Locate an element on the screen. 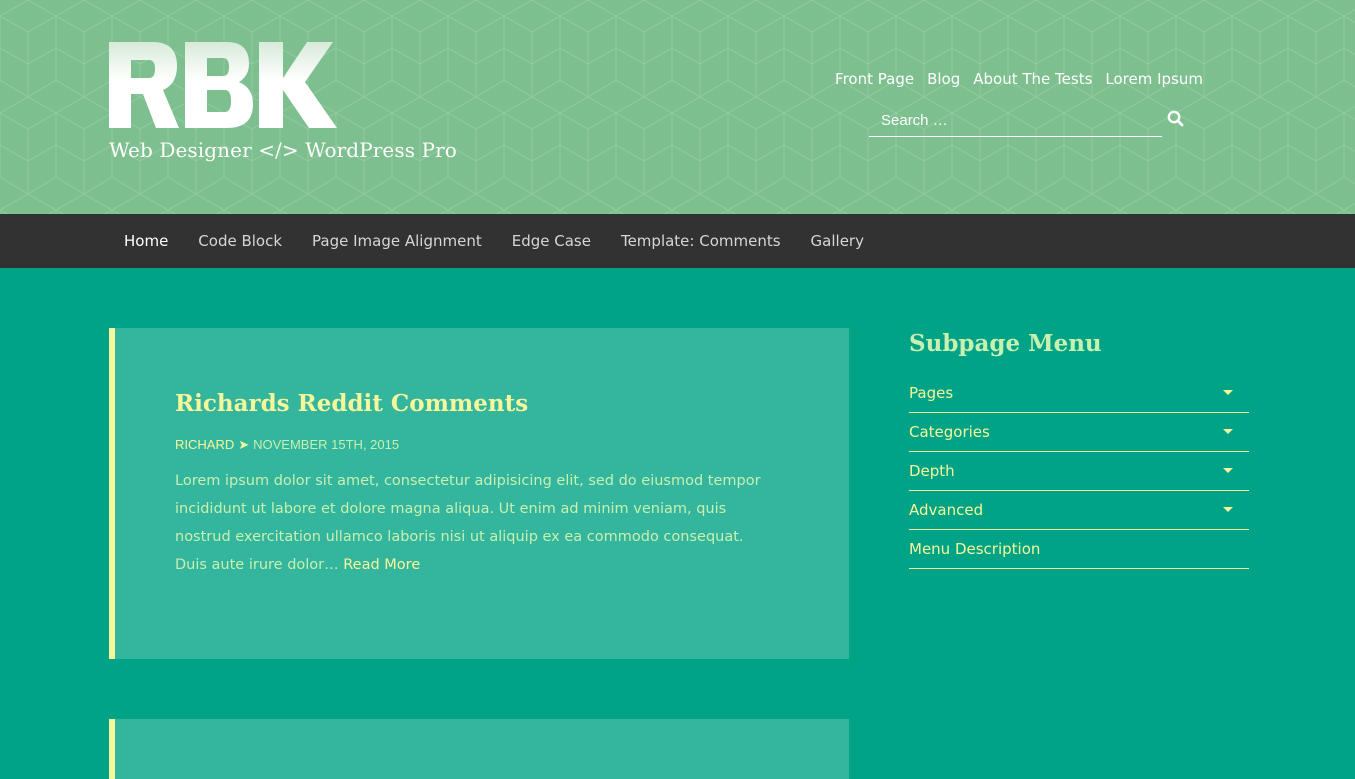  read-more-link: Read More is located at coordinates (381, 565).